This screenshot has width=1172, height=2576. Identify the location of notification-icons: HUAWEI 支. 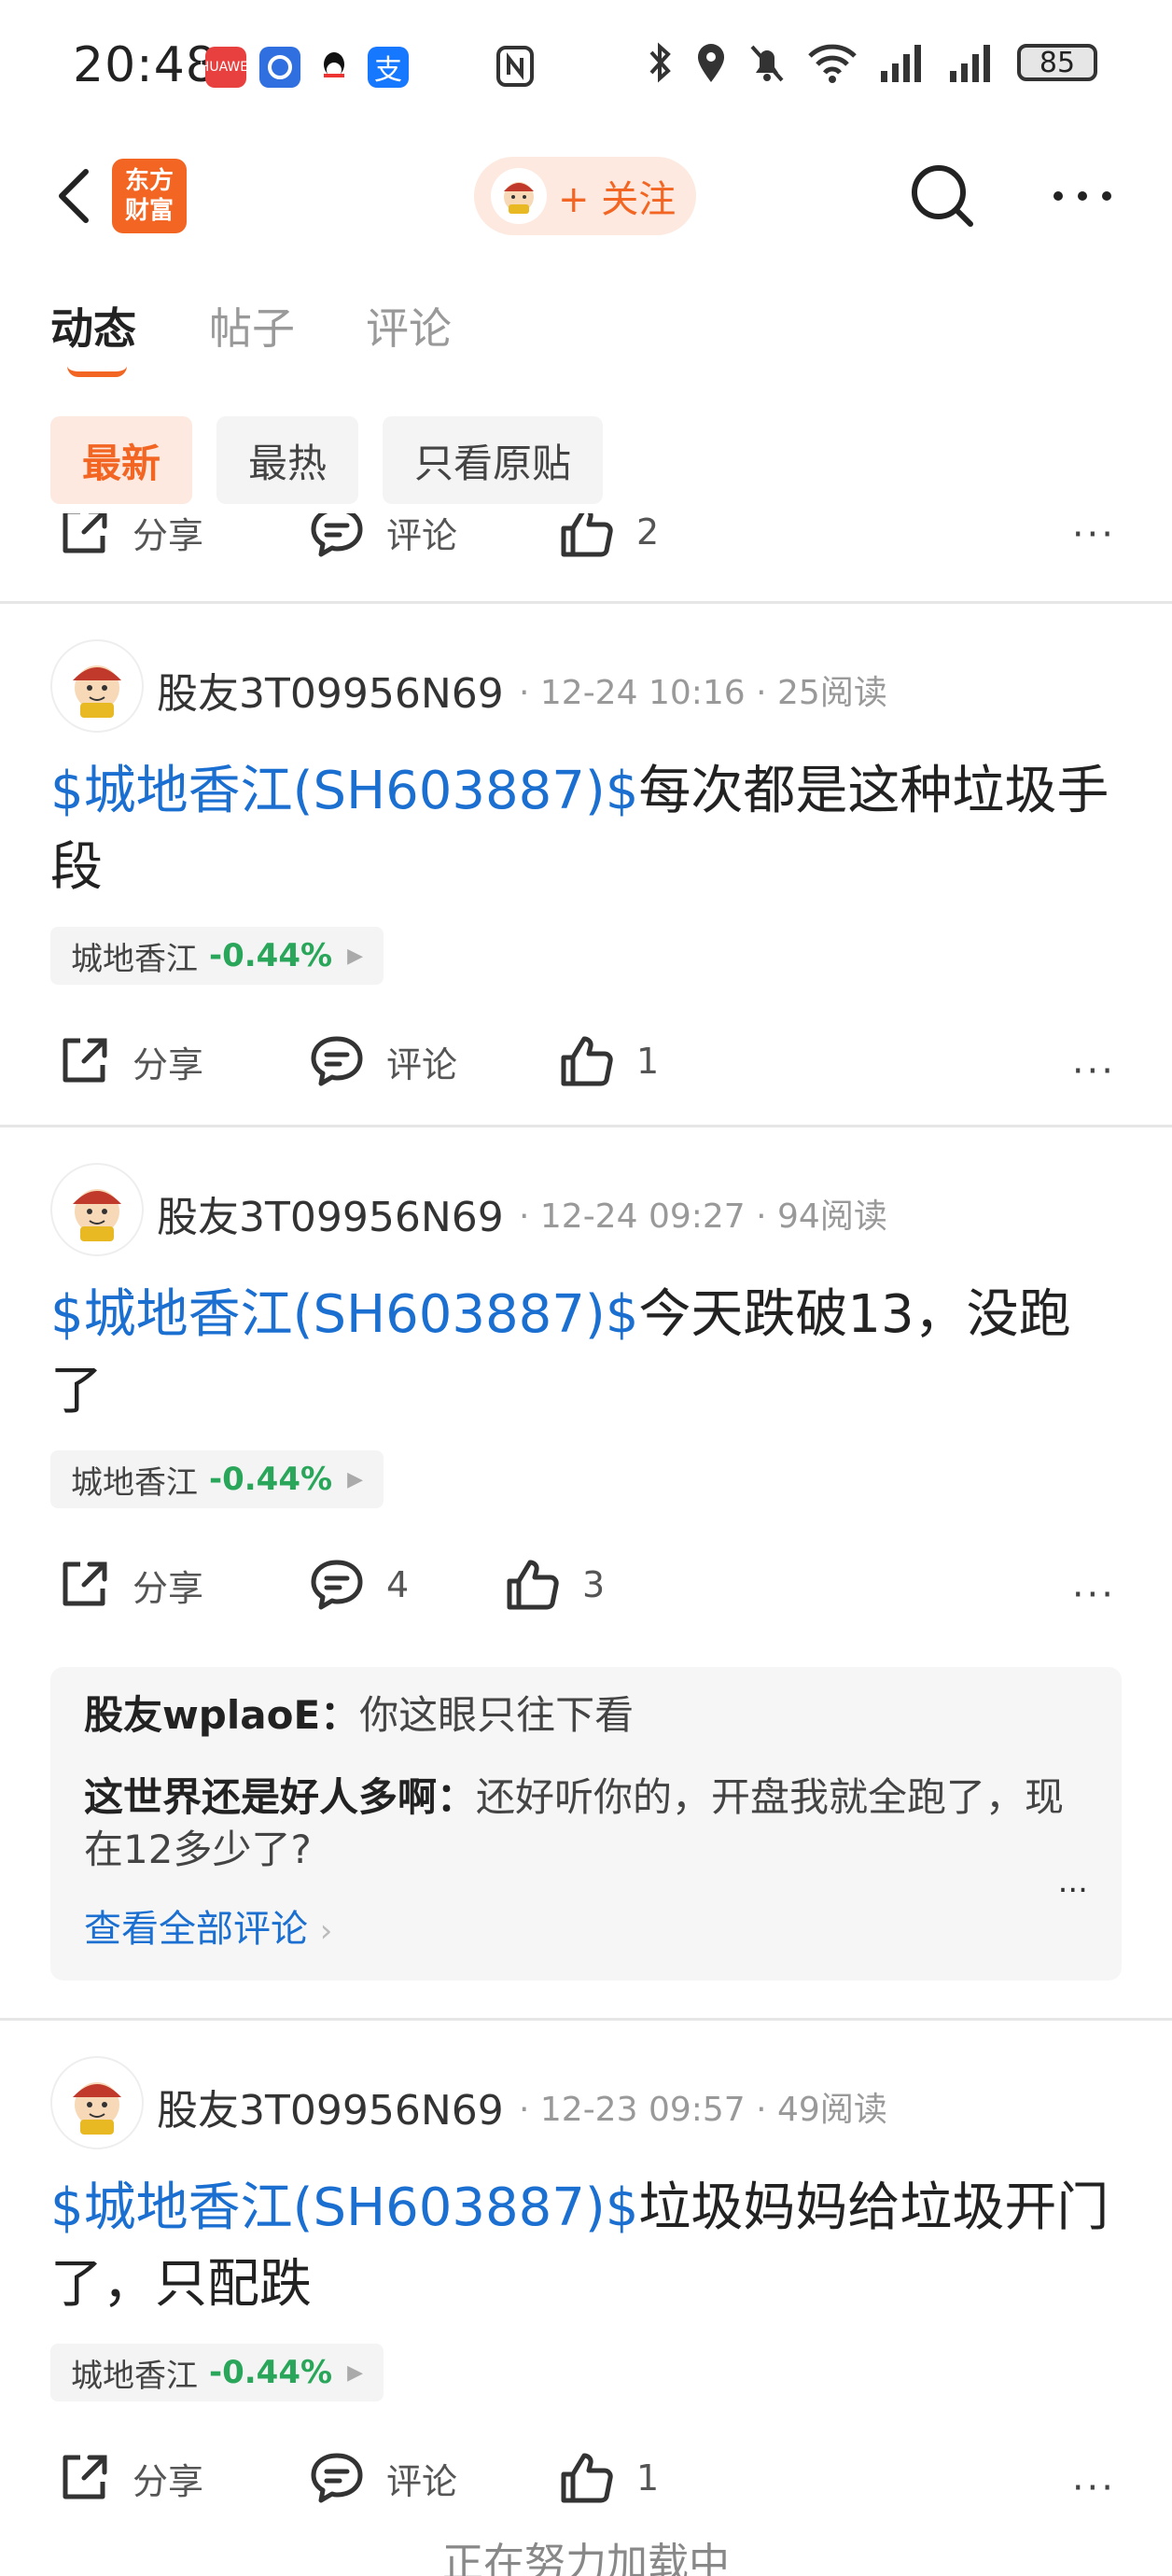
(304, 67).